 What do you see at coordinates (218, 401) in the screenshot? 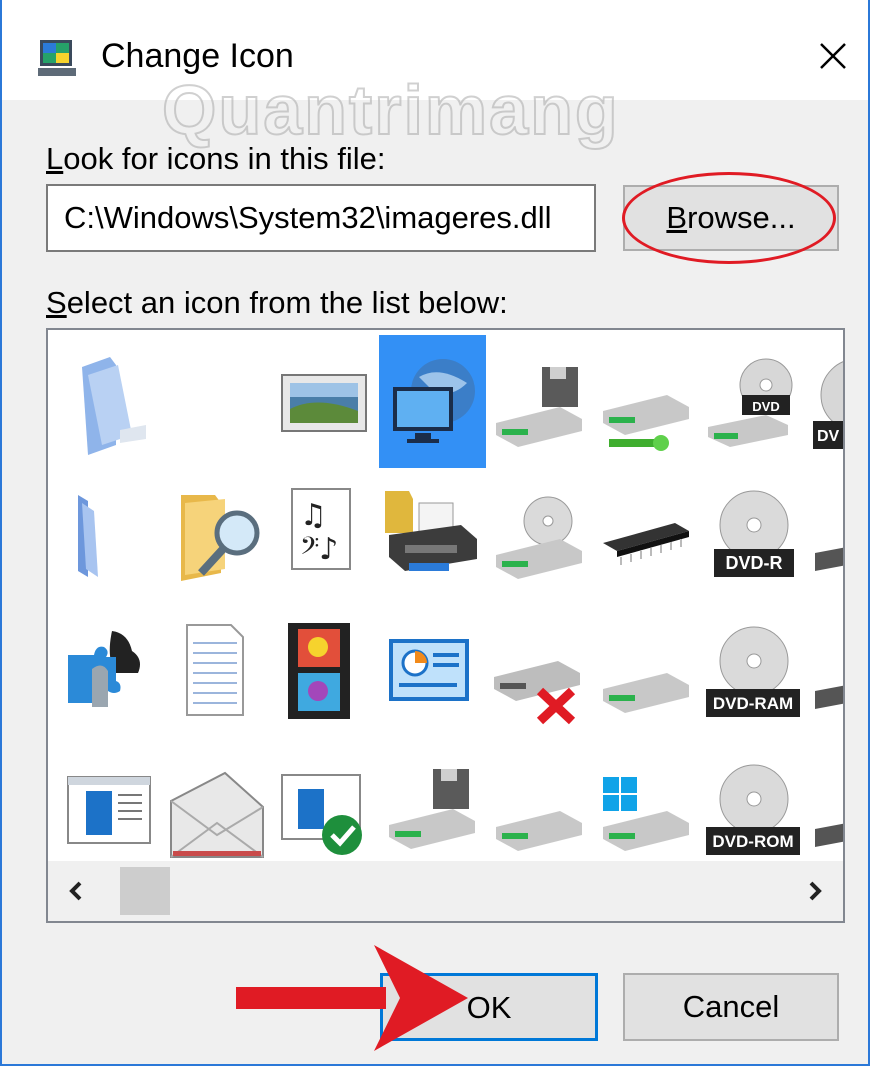
I see `blank-icon` at bounding box center [218, 401].